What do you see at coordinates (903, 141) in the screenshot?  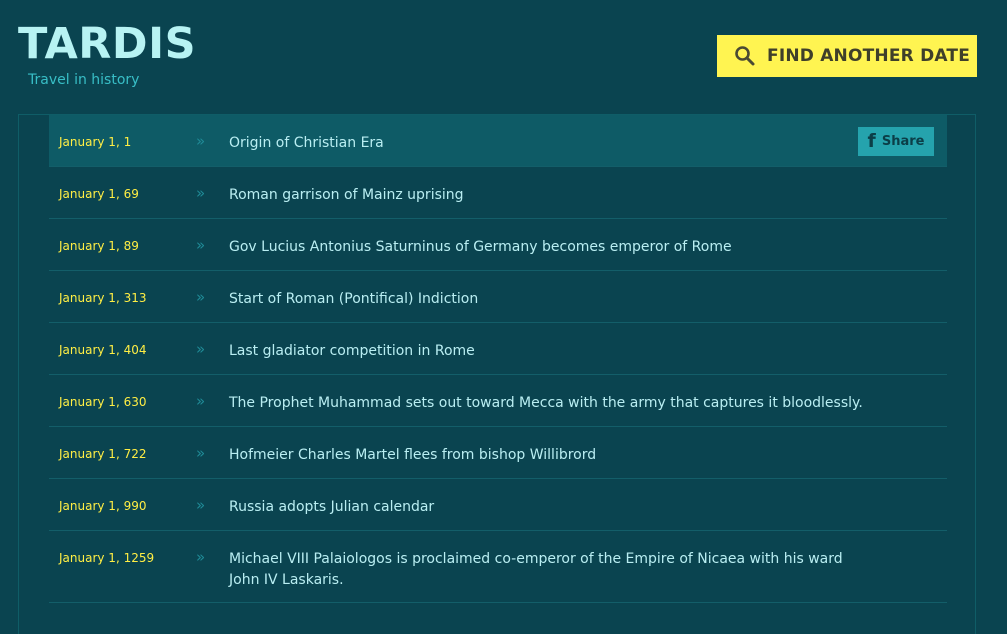 I see `share-label: Share` at bounding box center [903, 141].